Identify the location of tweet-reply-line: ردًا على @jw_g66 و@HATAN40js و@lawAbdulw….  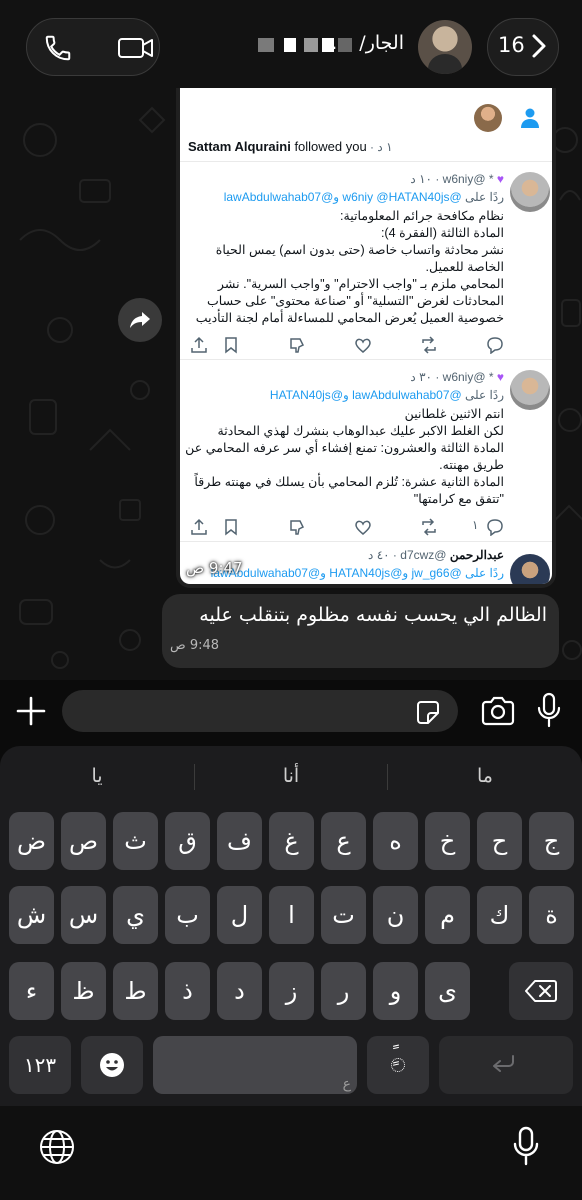
(357, 573).